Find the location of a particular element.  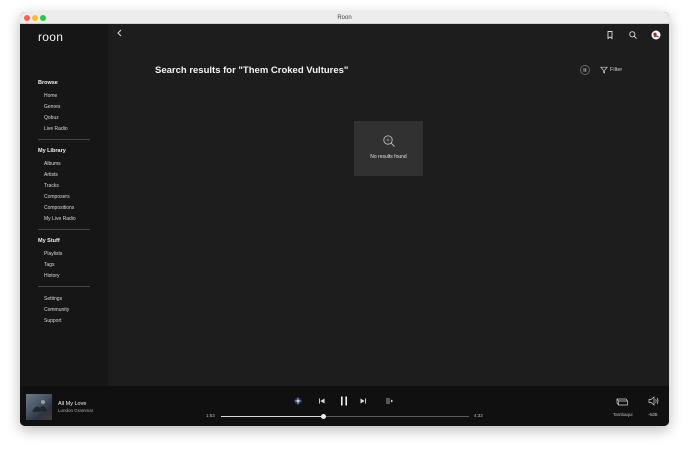

filter-icon is located at coordinates (604, 70).